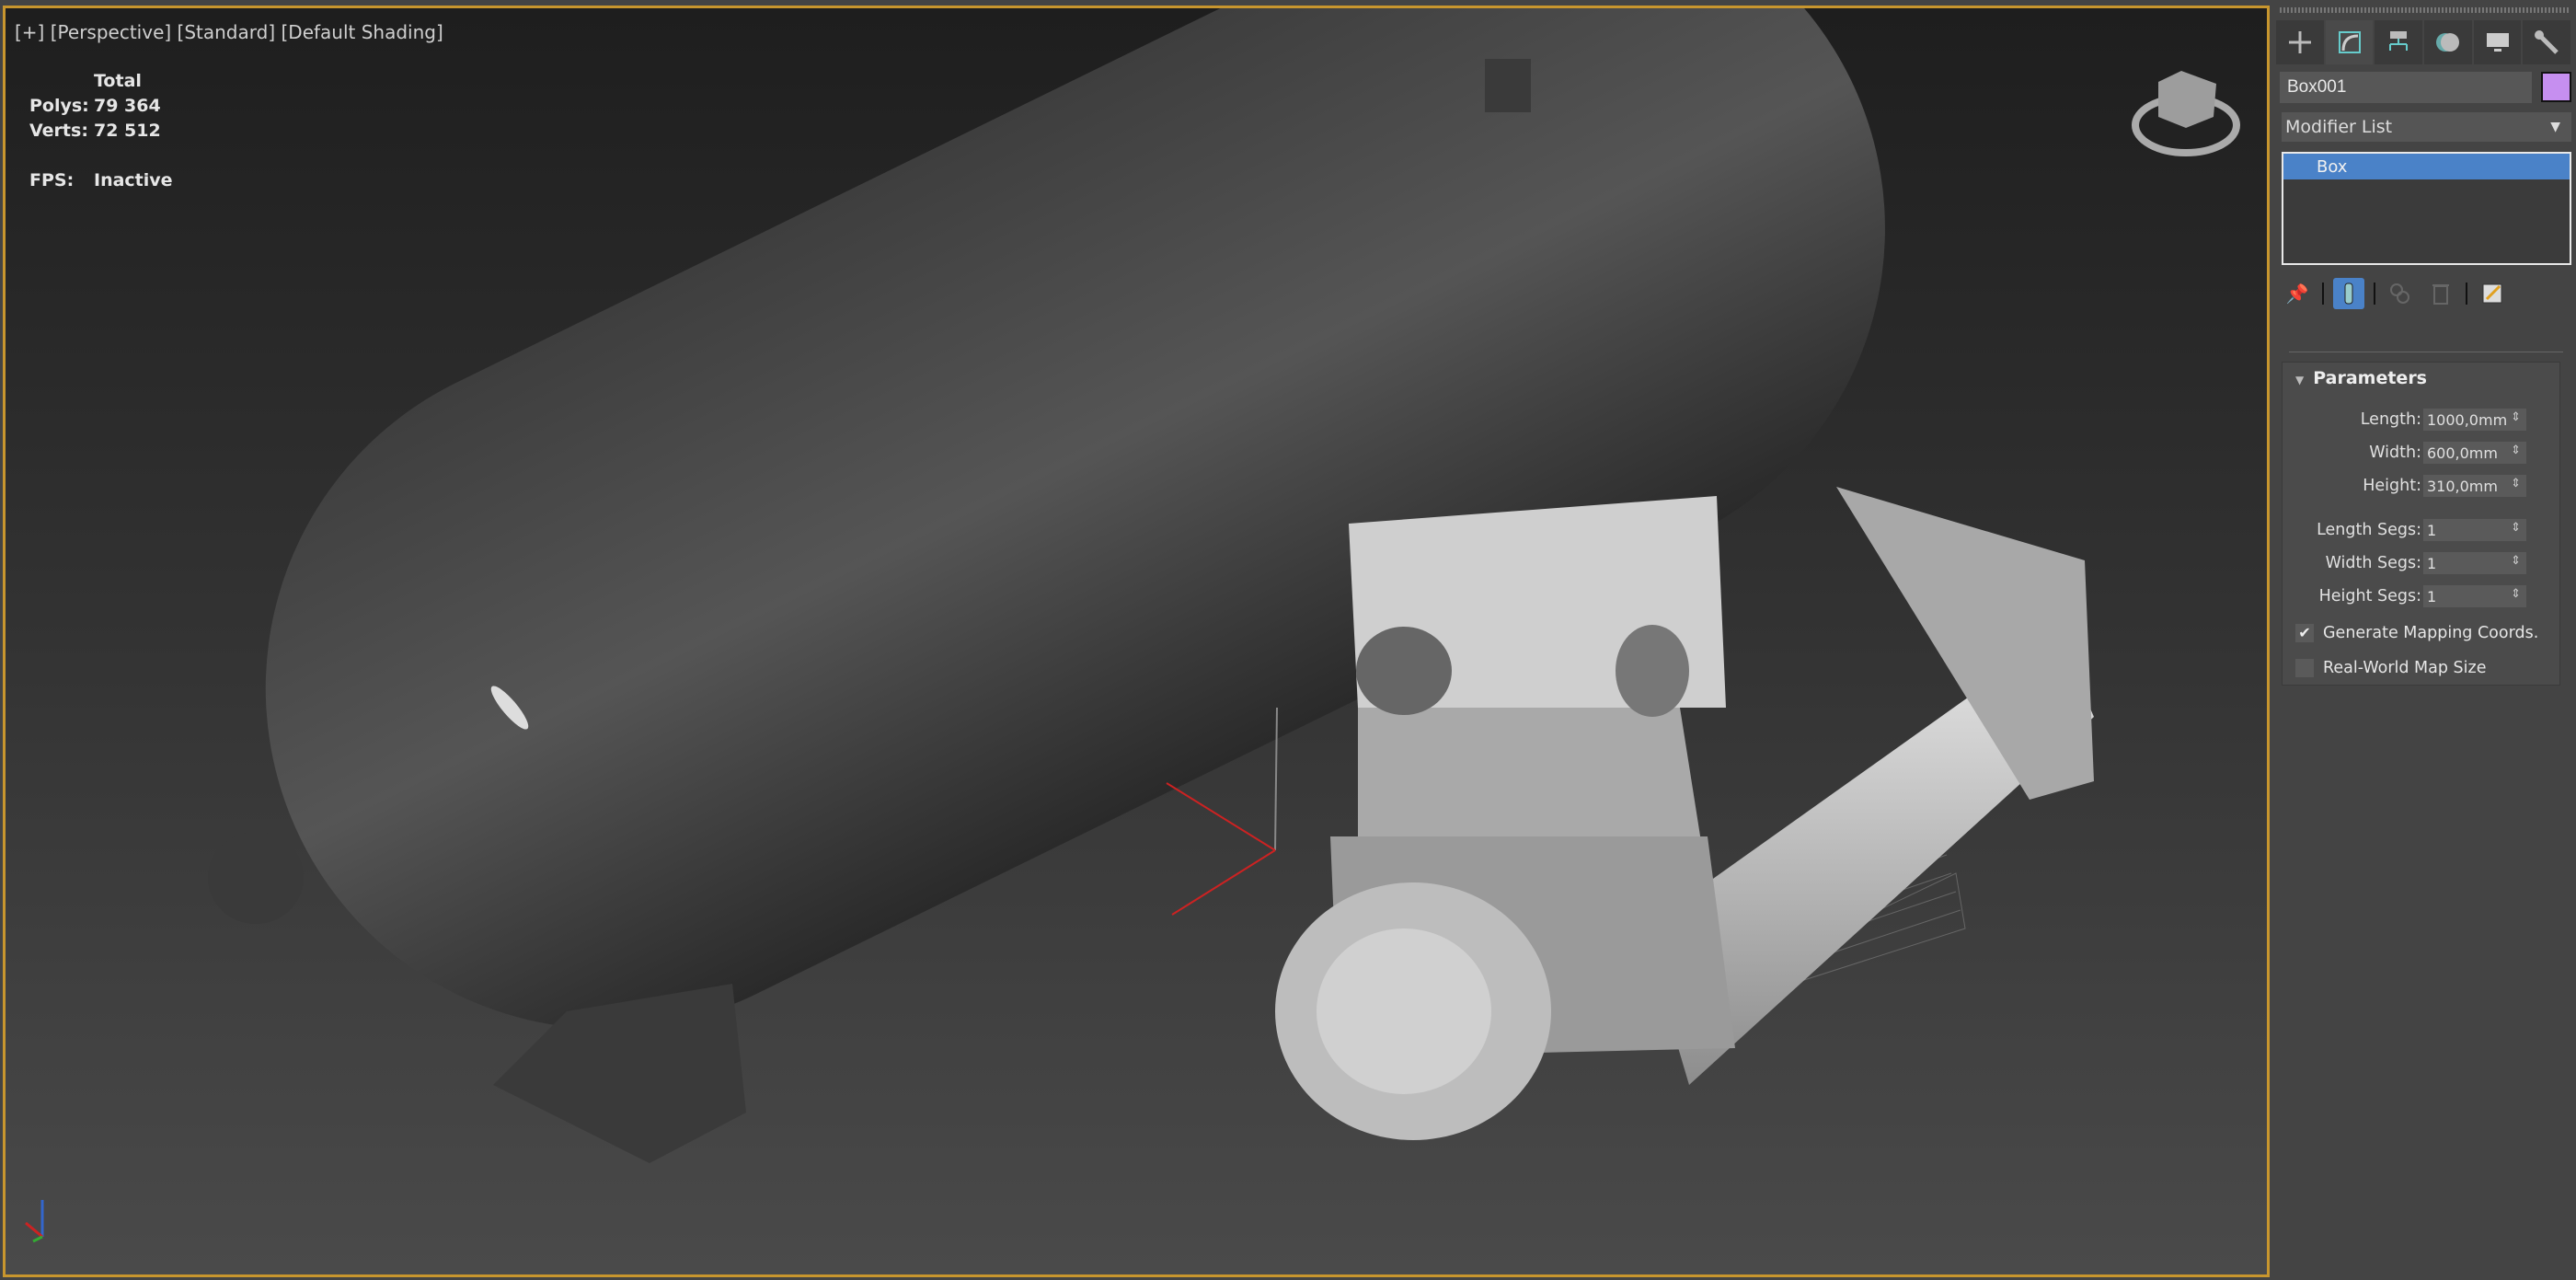 Image resolution: width=2576 pixels, height=1280 pixels. I want to click on command-panel-tabs, so click(2424, 42).